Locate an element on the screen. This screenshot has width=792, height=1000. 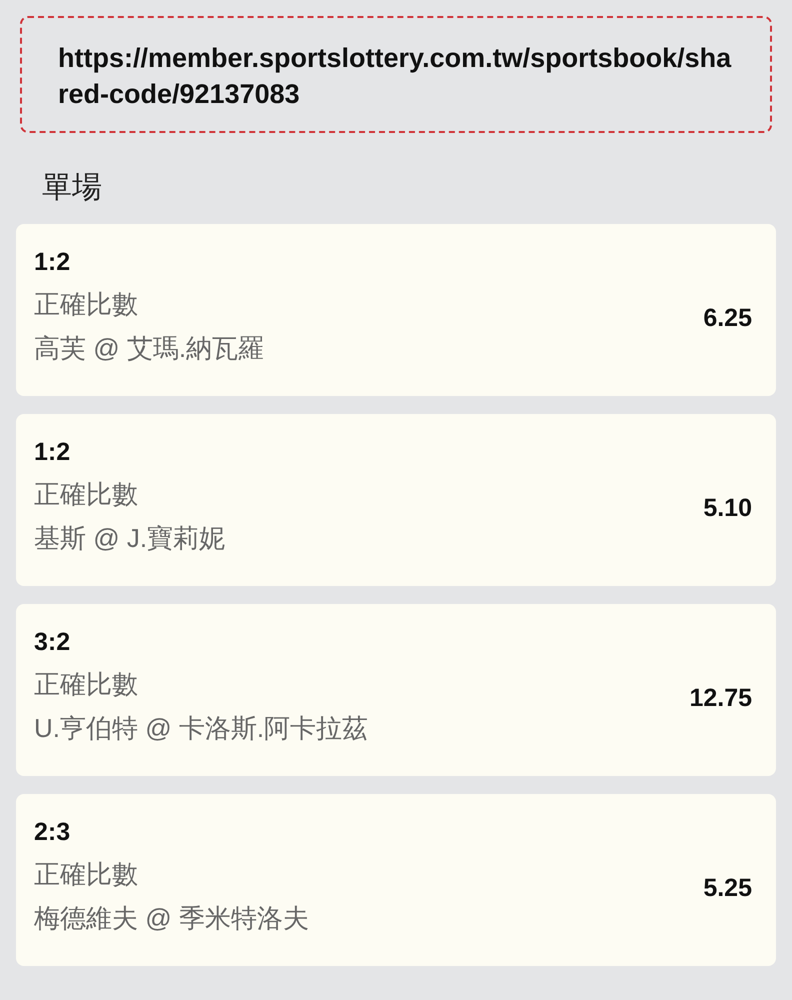
share-link: https://member.sportslottery.com.tw/sportsbook/shared-code/92137083 is located at coordinates (396, 74).